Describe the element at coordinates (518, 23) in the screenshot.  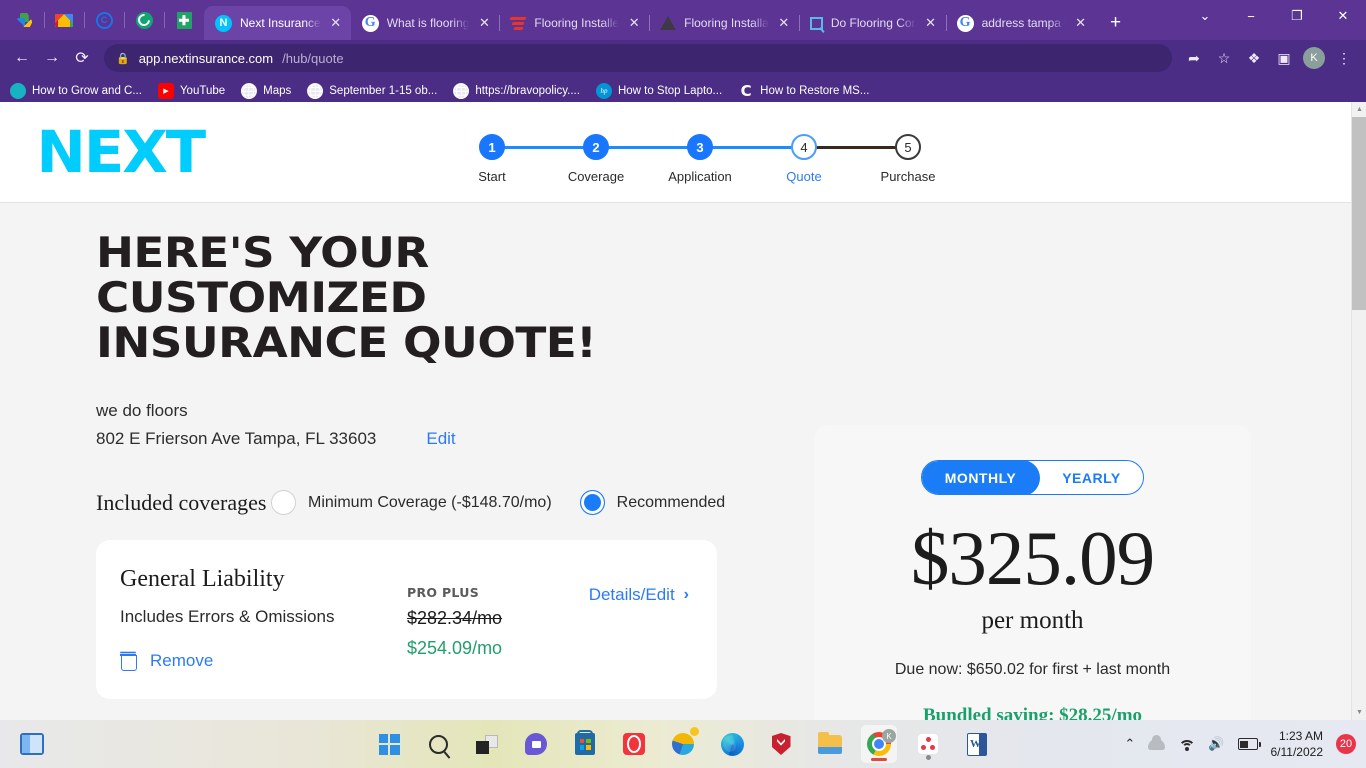
I see `red-lines-icon` at that location.